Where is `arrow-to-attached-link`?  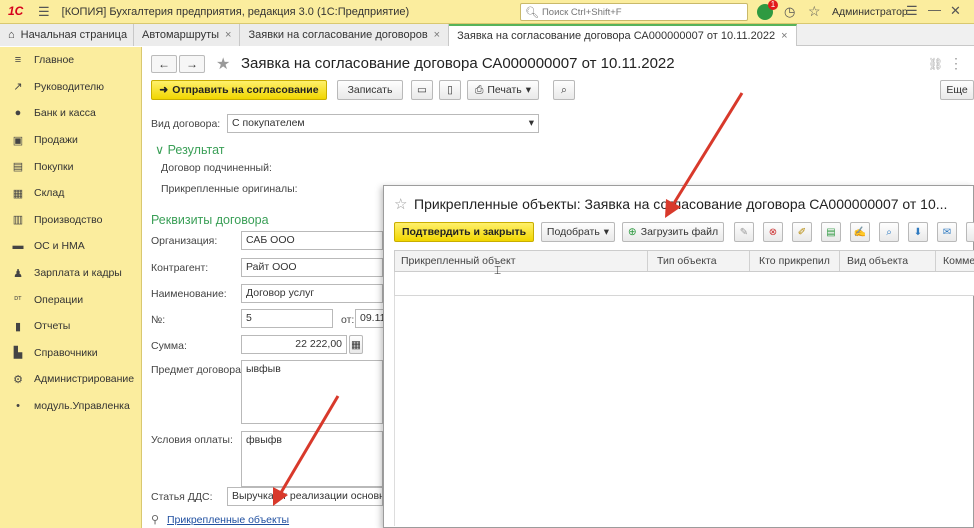 arrow-to-attached-link is located at coordinates (306, 450).